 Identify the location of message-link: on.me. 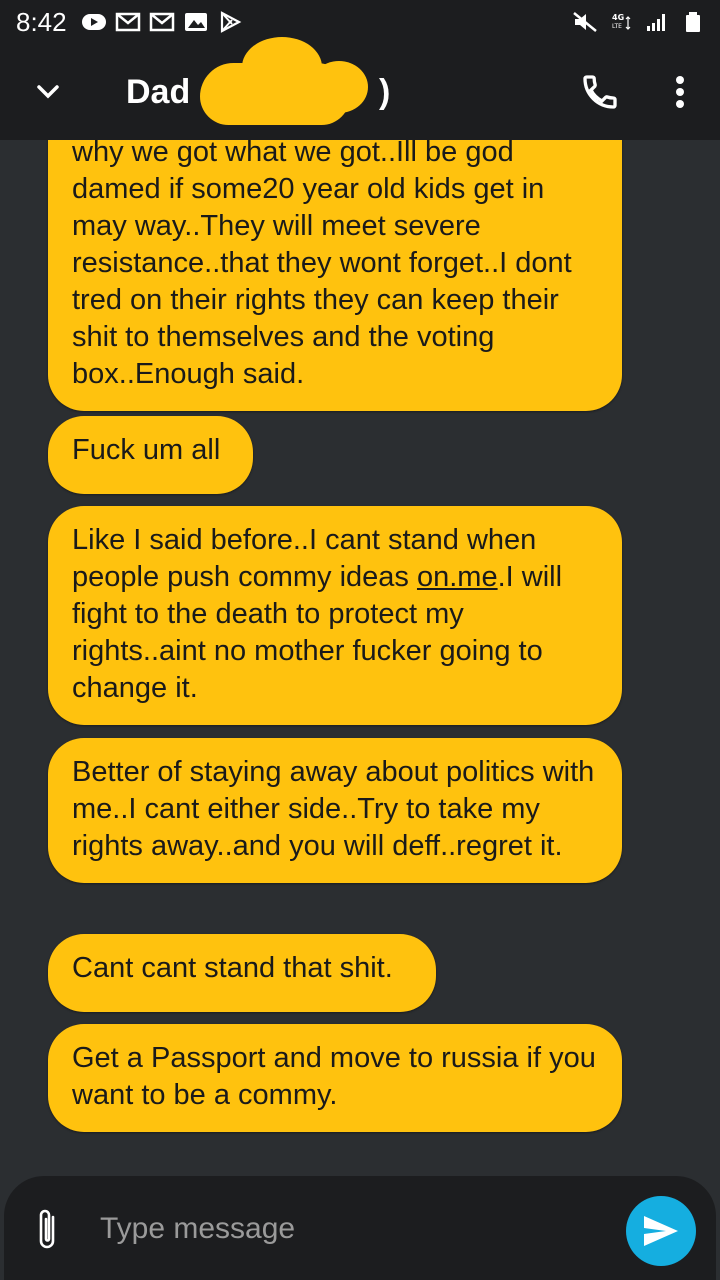
(457, 577).